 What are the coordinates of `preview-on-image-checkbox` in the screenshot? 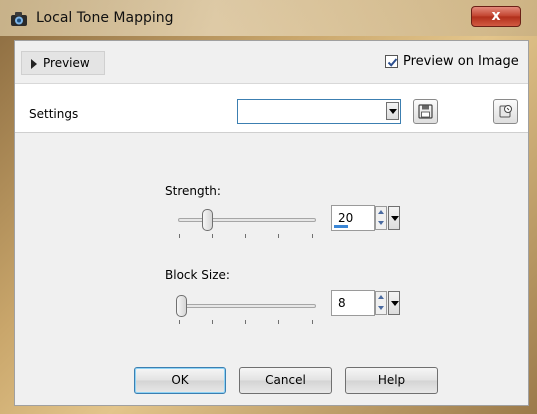 It's located at (391, 61).